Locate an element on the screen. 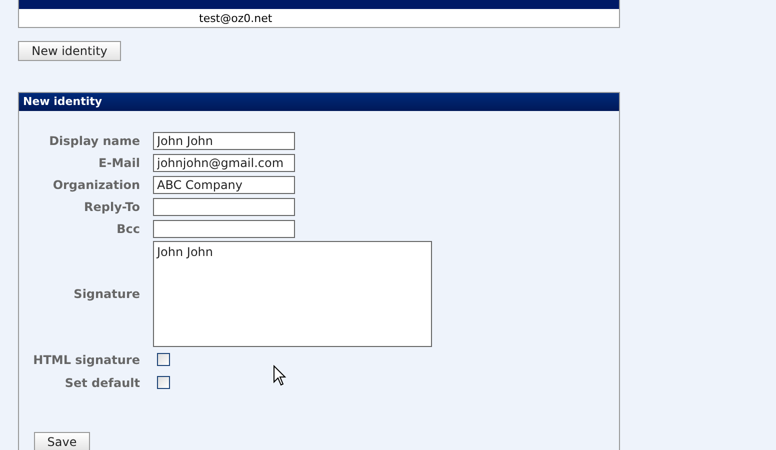  field-label: E-Mail is located at coordinates (119, 163).